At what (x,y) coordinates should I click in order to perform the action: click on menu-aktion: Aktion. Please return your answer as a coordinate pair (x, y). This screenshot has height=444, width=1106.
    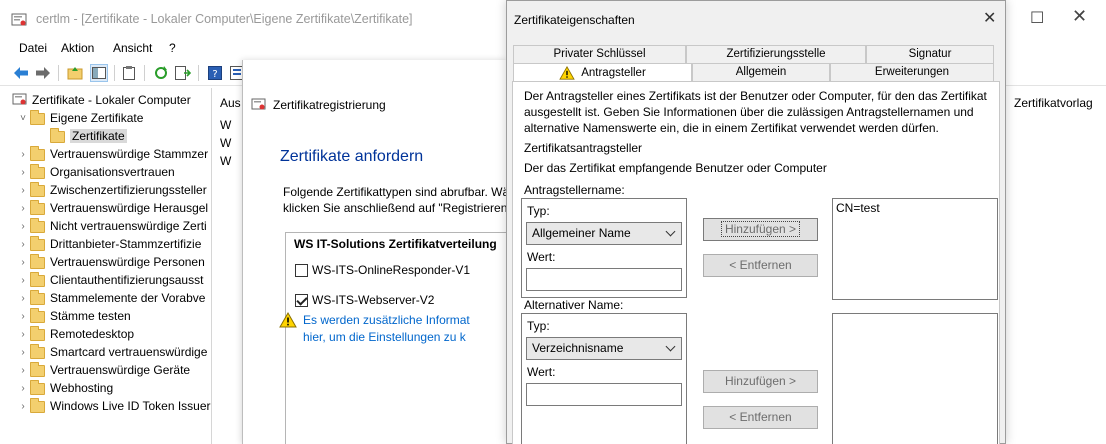
    Looking at the image, I should click on (77, 48).